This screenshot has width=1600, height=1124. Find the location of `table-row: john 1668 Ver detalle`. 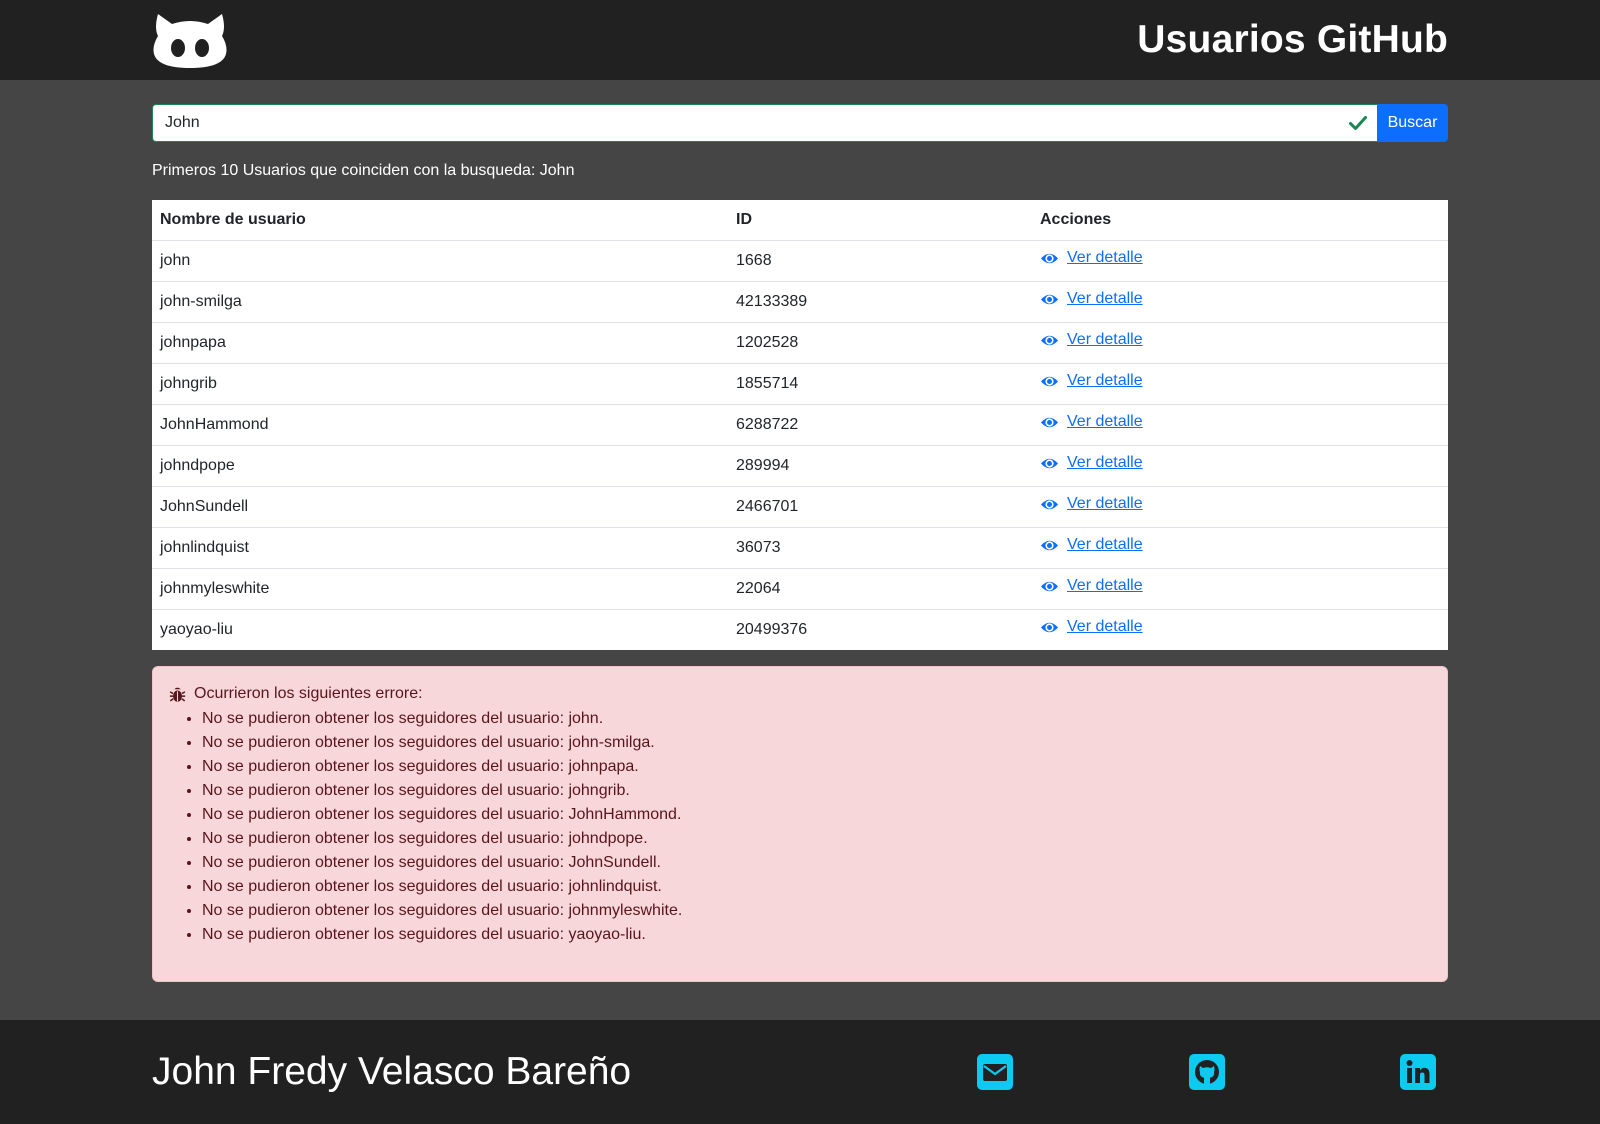

table-row: john 1668 Ver detalle is located at coordinates (800, 260).